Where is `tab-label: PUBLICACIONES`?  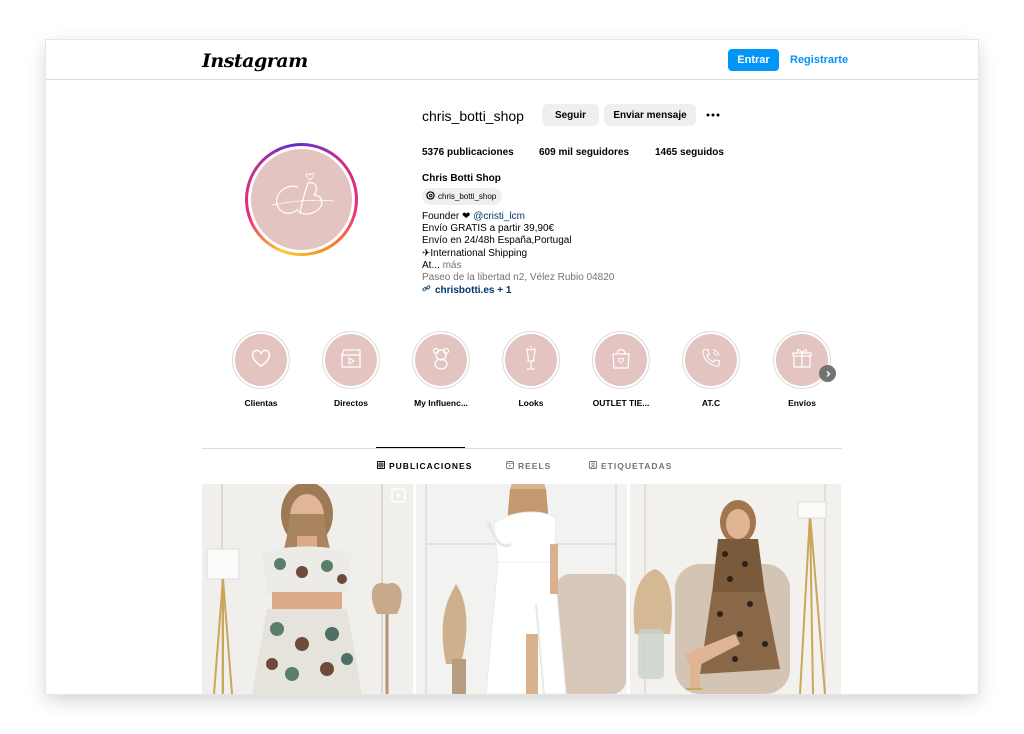
tab-label: PUBLICACIONES is located at coordinates (431, 466).